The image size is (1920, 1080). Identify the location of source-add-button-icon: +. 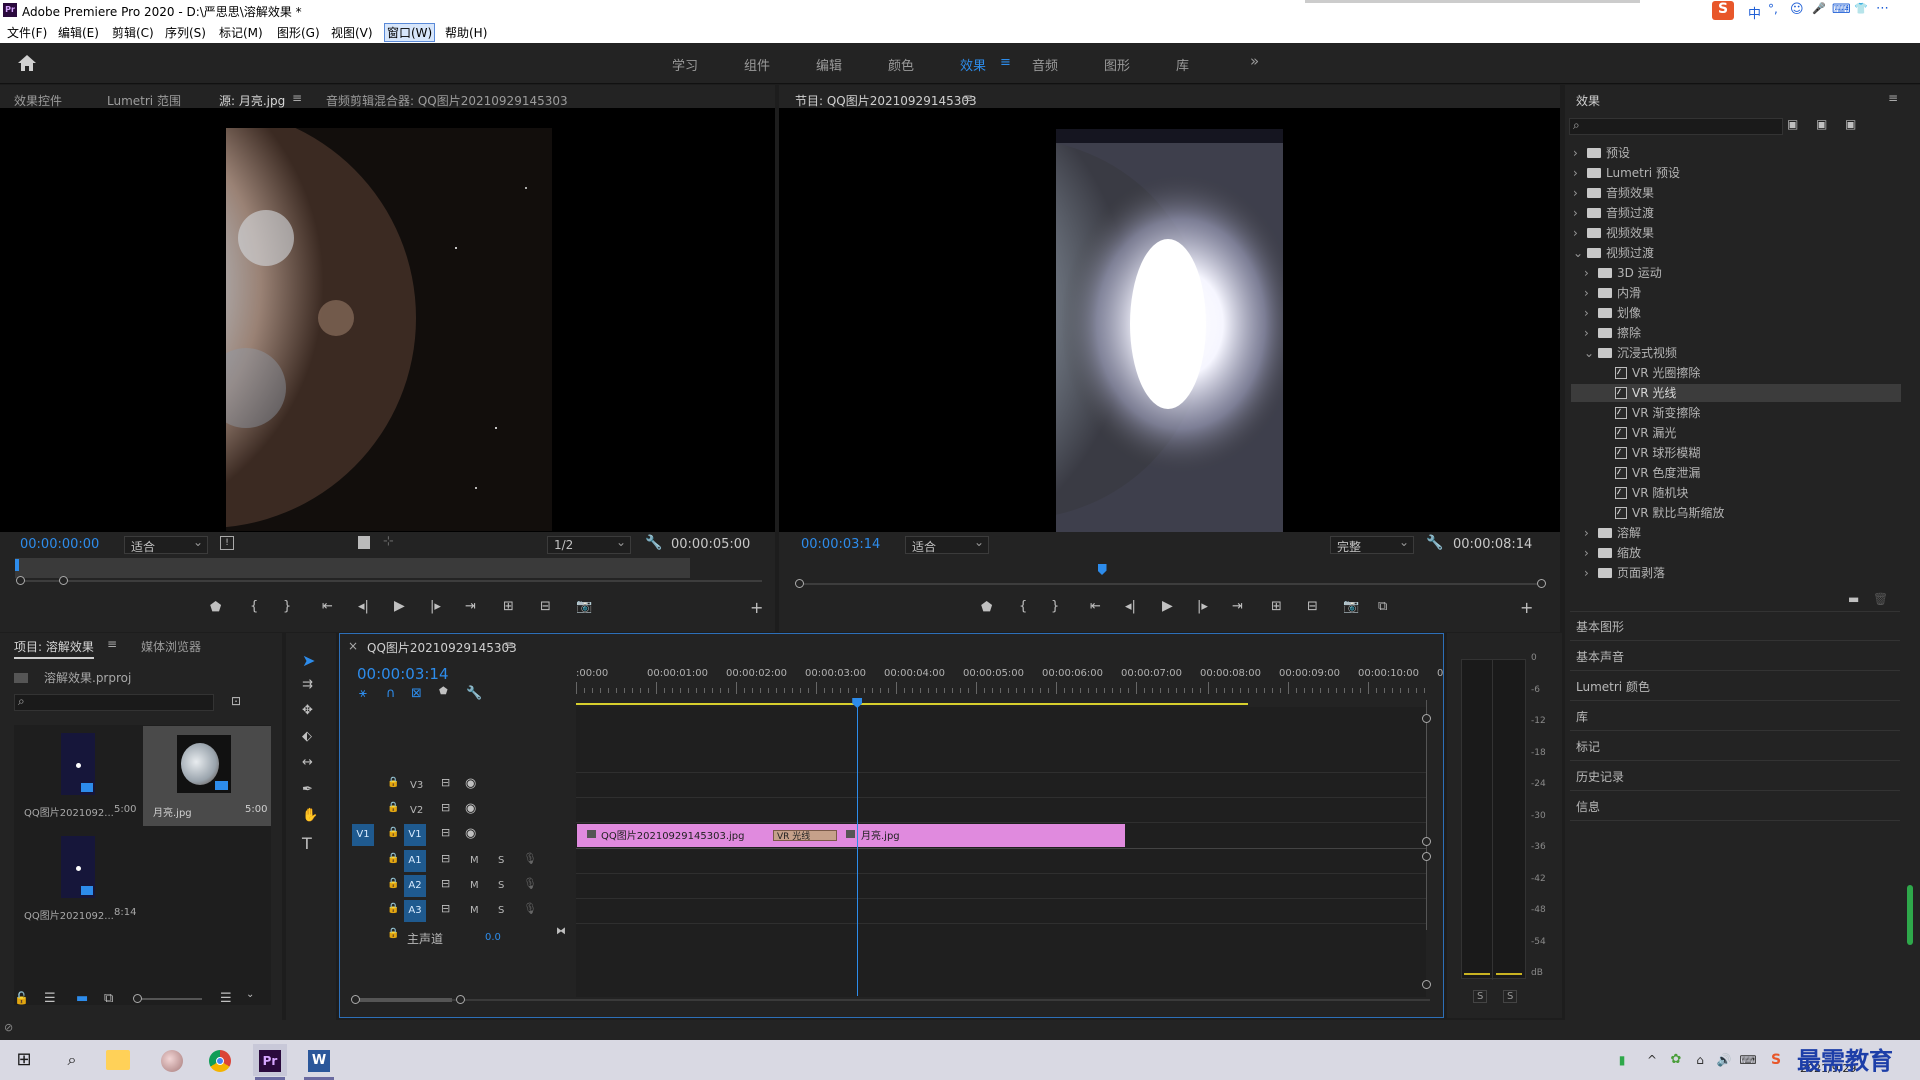
(756, 607).